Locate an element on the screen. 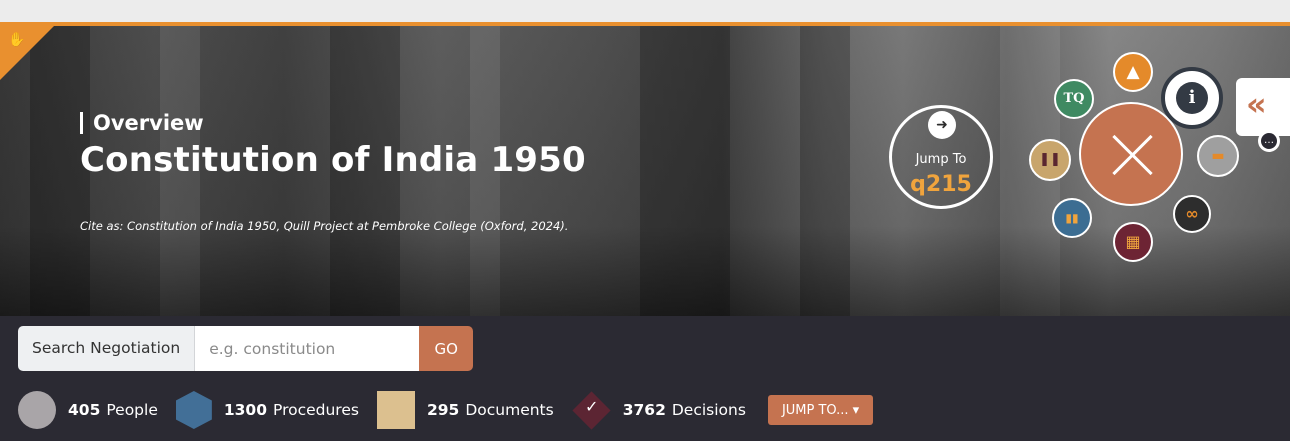 This screenshot has width=1290, height=441. search-bar: Search Negotiation GO is located at coordinates (246, 348).